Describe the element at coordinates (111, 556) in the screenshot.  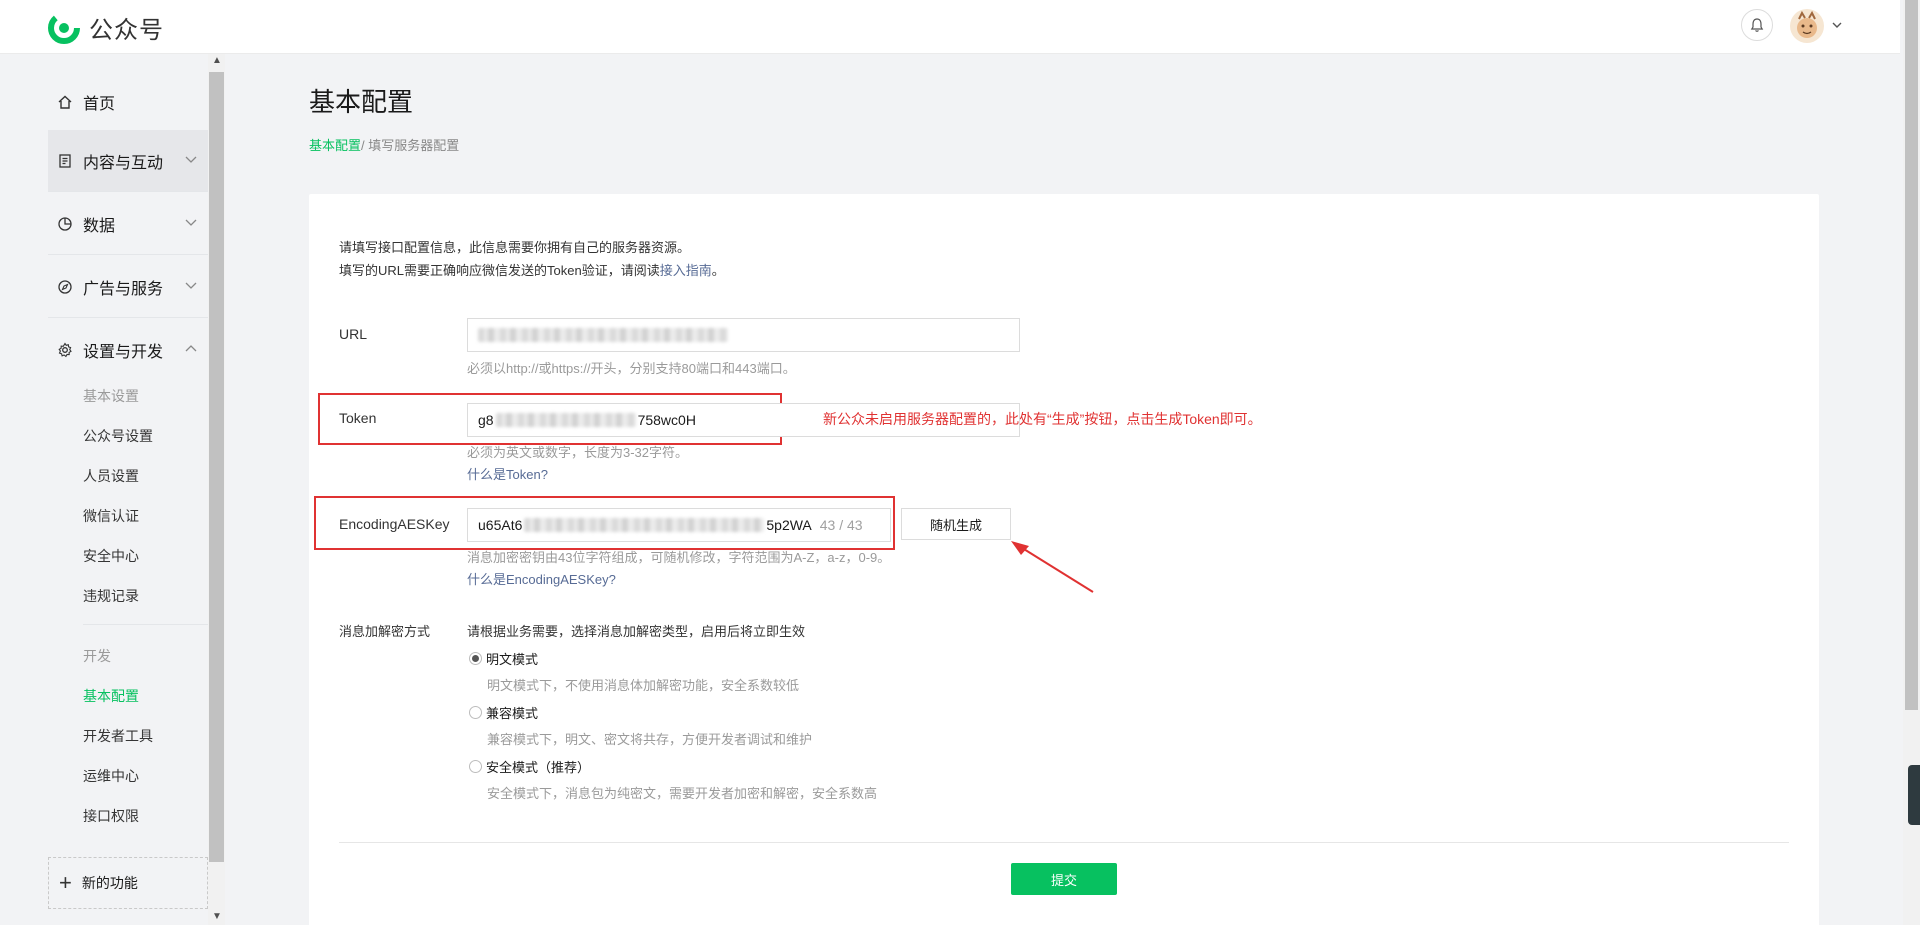
I see `sidebar-item-security: 安全中心` at that location.